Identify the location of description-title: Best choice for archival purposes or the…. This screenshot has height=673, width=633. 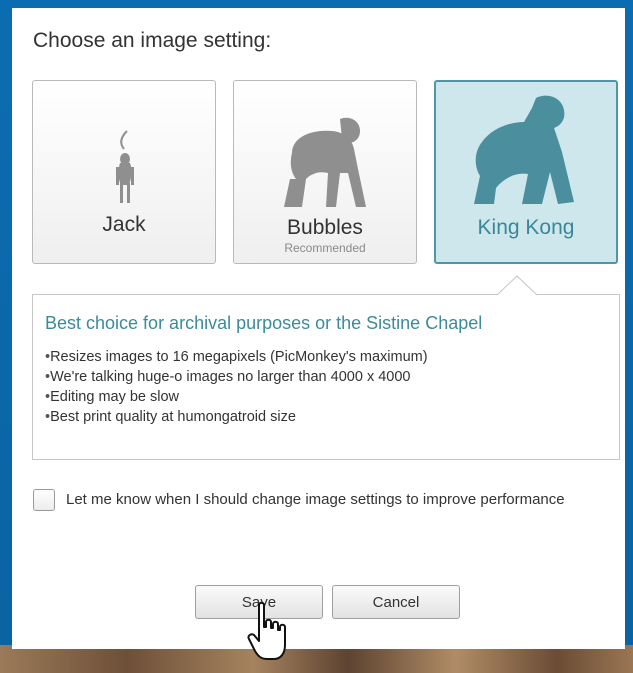
(264, 323).